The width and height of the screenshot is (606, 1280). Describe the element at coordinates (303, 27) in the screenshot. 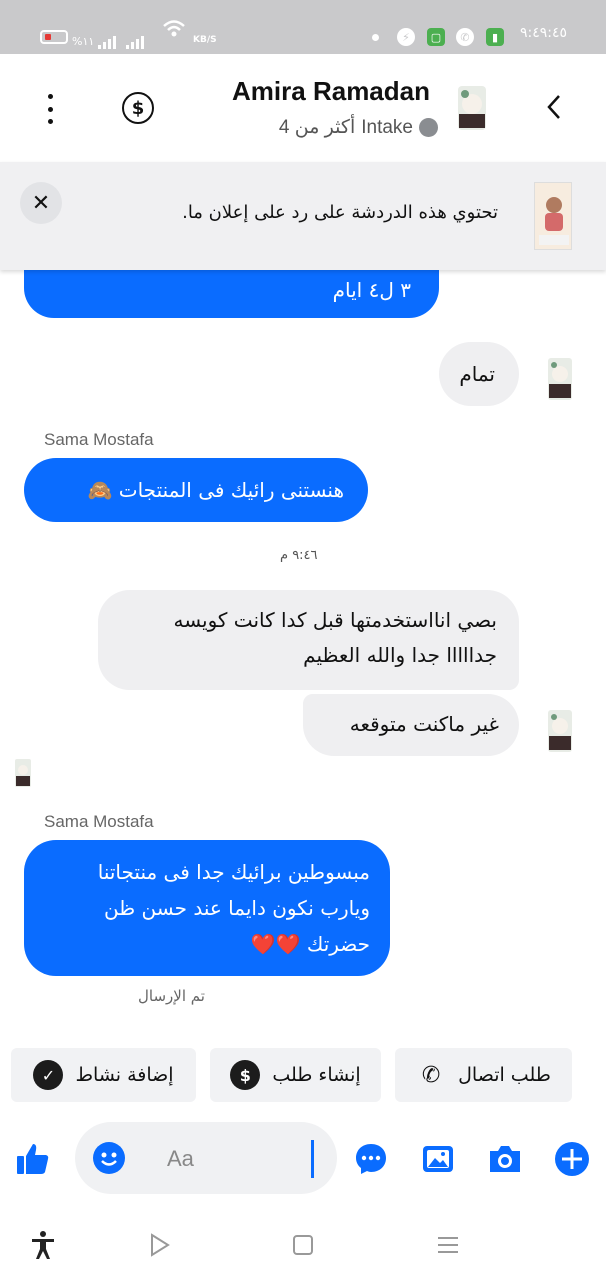

I see `status-bar: %١١ KB/S ⚡ ▢ ✆ ▮ ٩:٤٩:٤٥` at that location.